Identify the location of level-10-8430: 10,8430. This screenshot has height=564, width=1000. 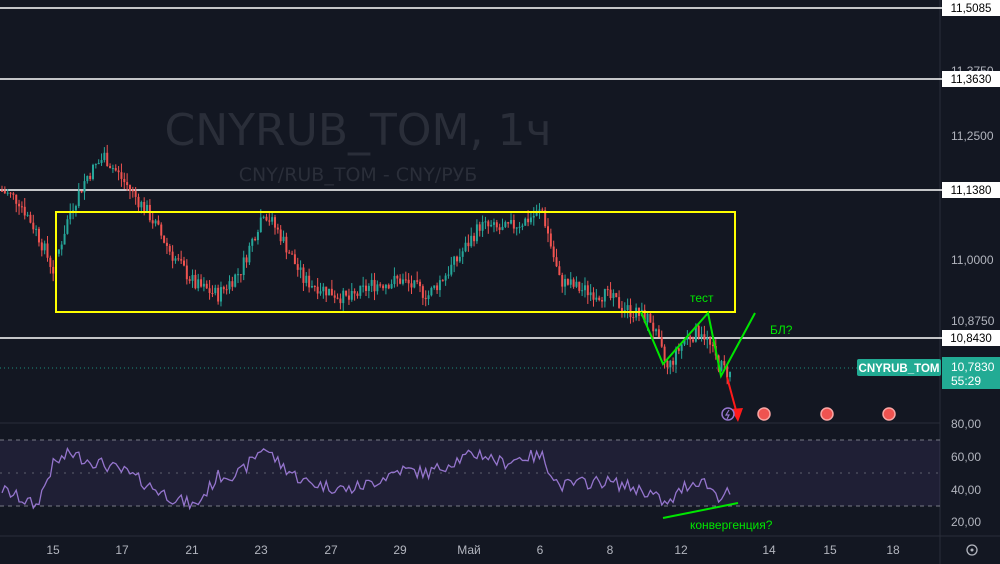
(500, 338).